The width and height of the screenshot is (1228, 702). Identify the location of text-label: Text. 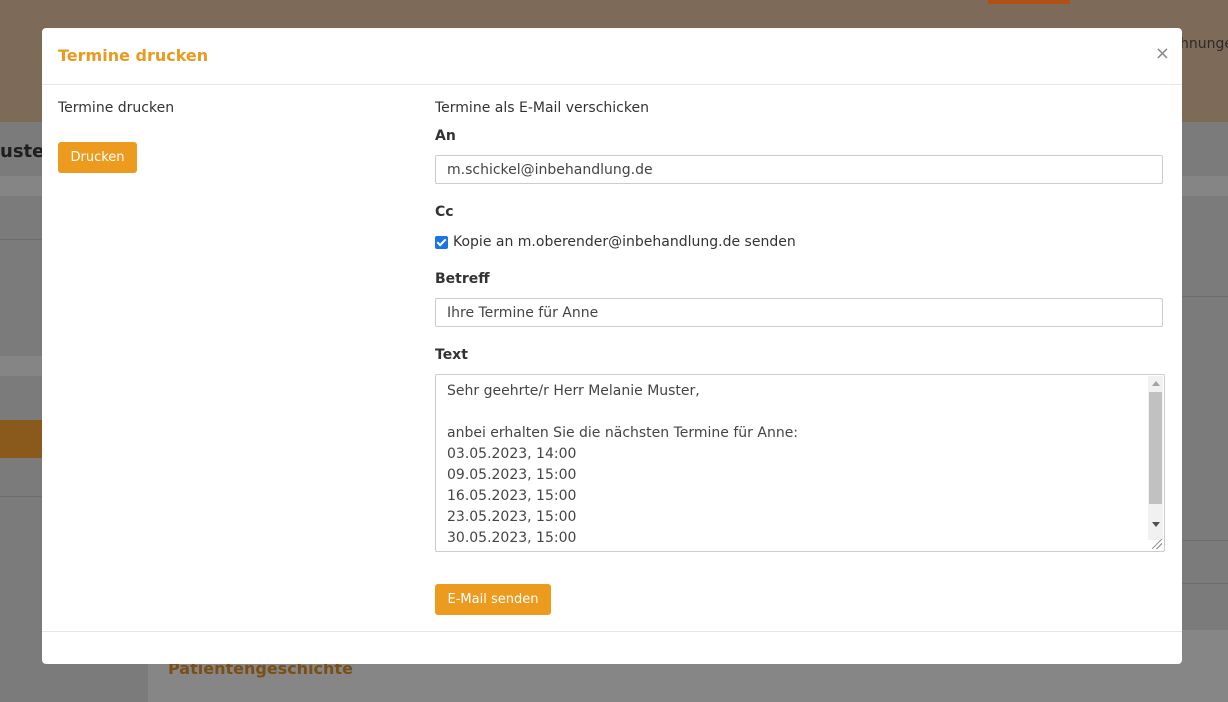
(451, 355).